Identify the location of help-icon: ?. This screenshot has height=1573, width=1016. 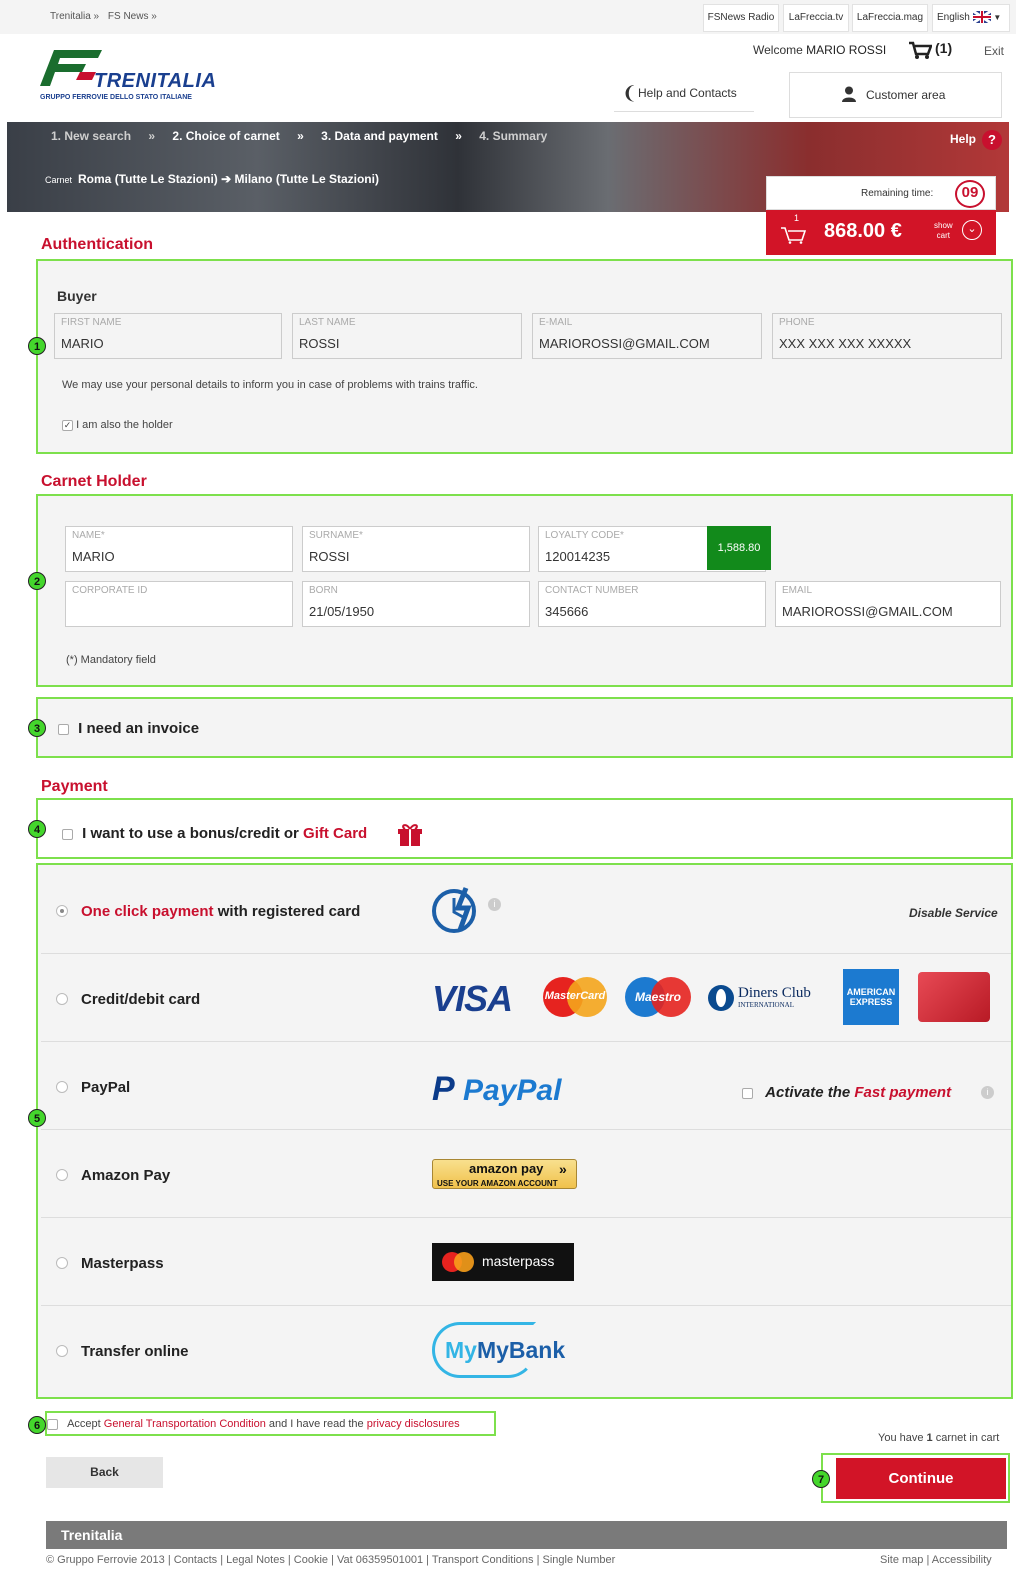
(992, 140).